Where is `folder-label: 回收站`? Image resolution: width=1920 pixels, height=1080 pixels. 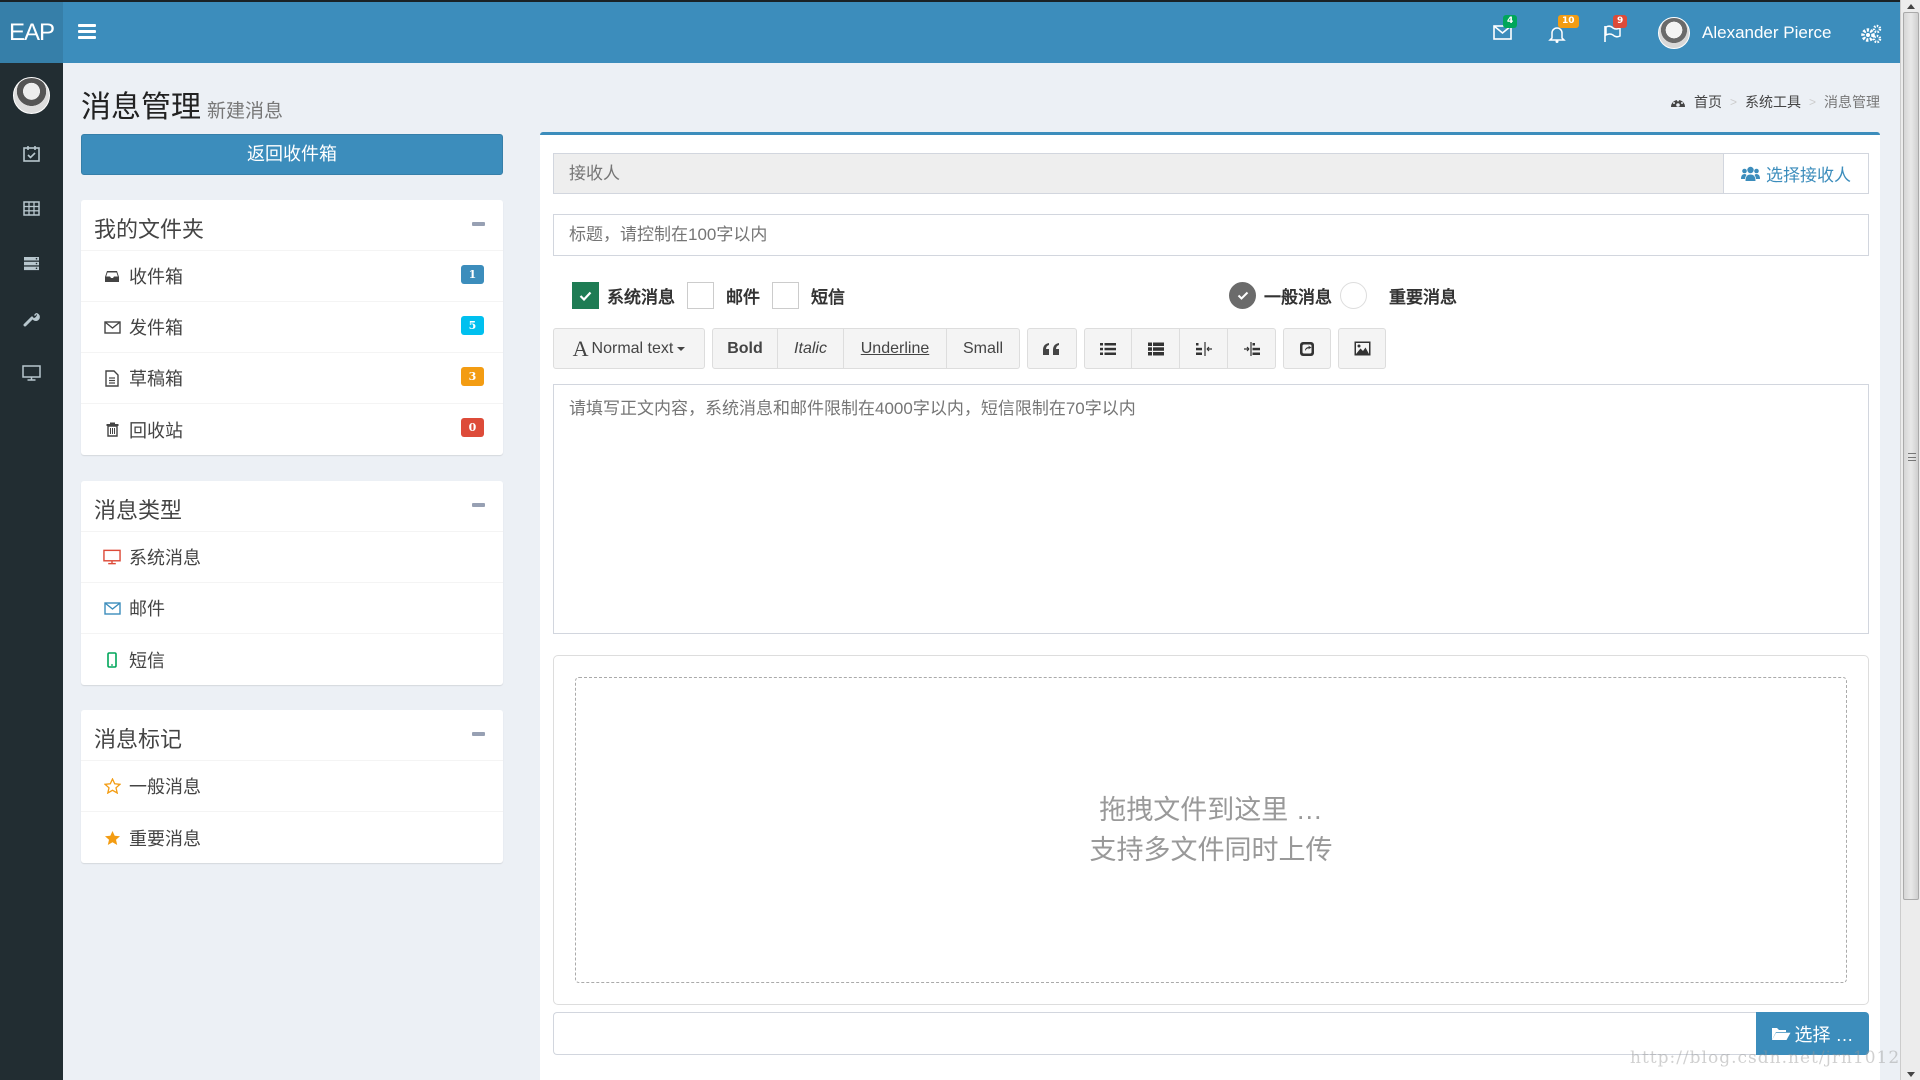
folder-label: 回收站 is located at coordinates (156, 430).